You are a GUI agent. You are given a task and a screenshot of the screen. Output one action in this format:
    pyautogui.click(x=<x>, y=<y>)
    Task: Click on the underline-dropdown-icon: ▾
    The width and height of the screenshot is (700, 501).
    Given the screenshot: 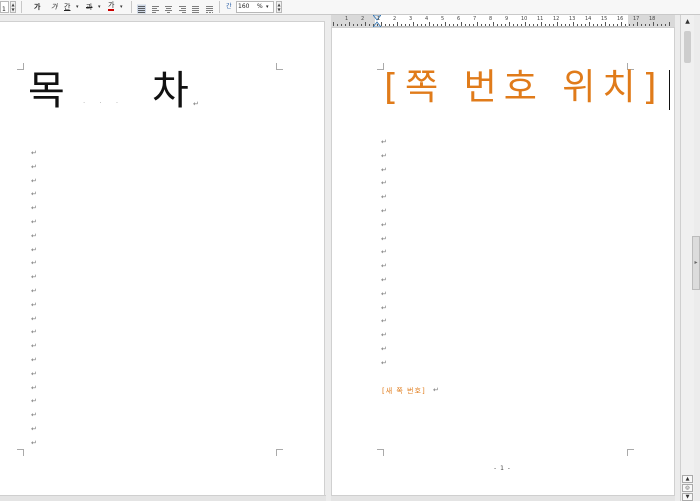 What is the action you would take?
    pyautogui.click(x=77, y=7)
    